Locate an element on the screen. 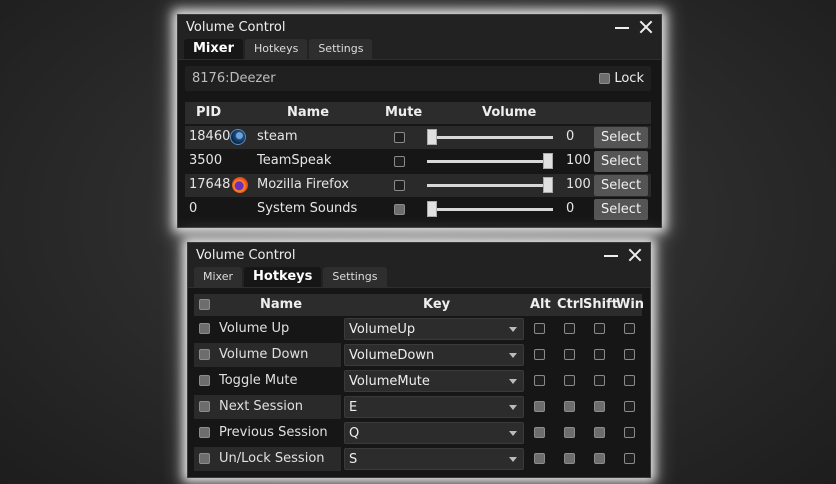  pid-cell: 0 is located at coordinates (193, 208).